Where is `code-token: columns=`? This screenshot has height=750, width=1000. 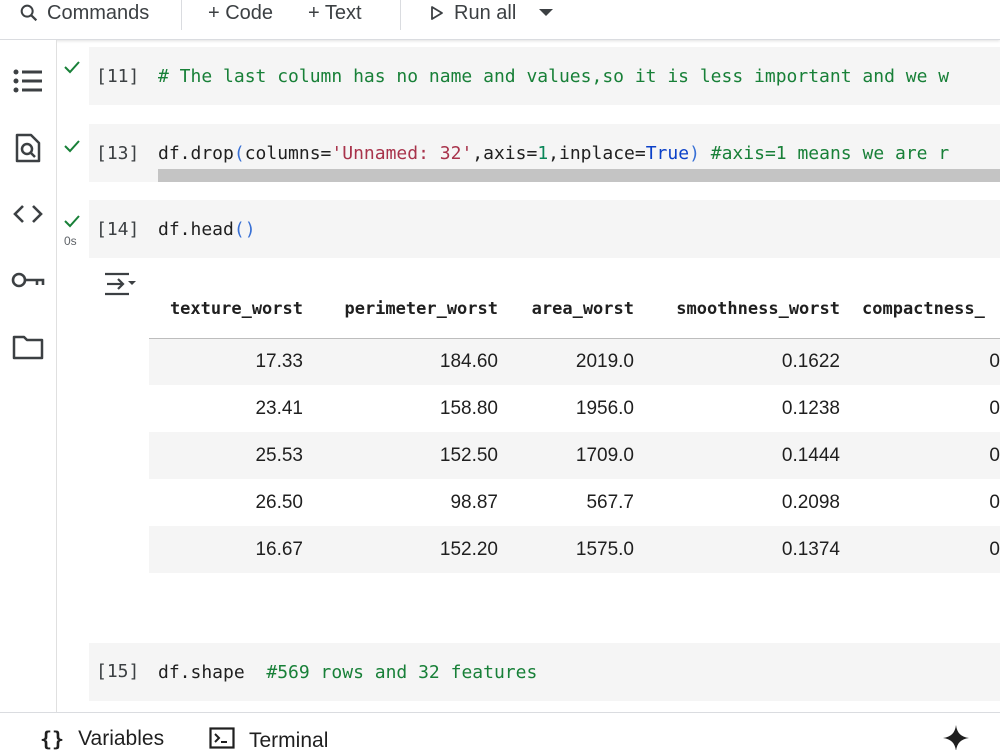 code-token: columns= is located at coordinates (288, 153).